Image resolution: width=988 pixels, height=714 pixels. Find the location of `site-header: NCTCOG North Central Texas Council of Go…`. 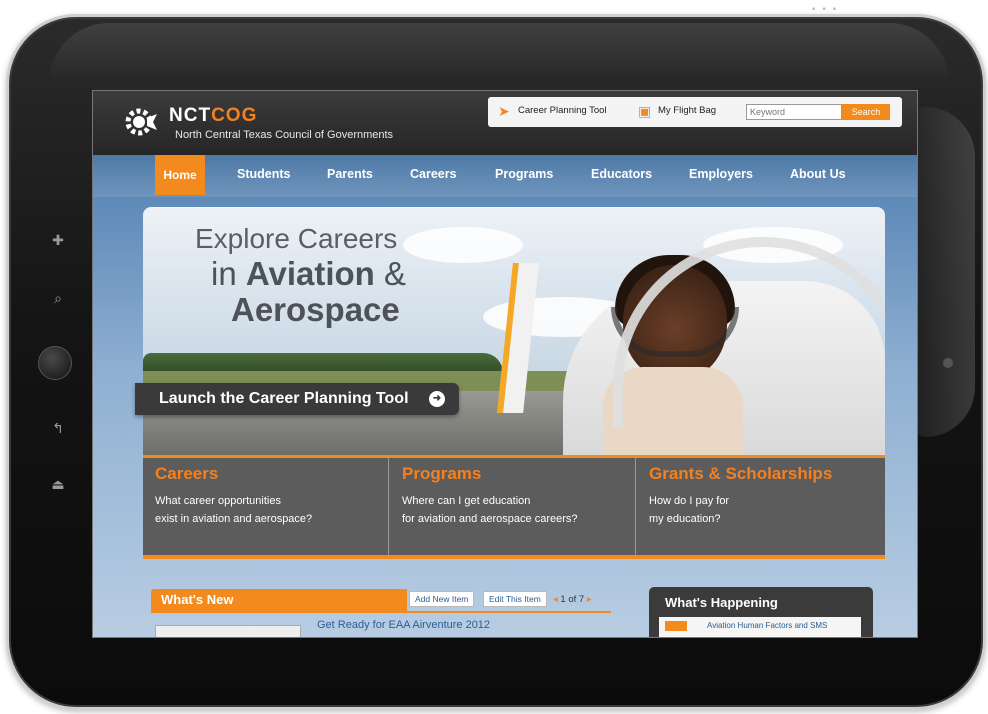

site-header: NCTCOG North Central Texas Council of Go… is located at coordinates (505, 123).